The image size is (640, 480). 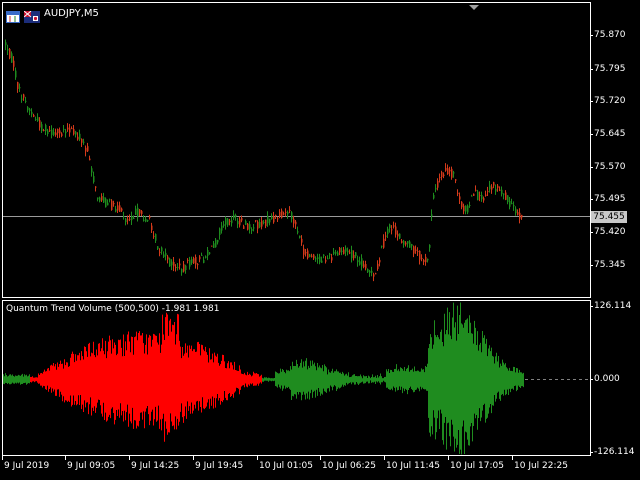 What do you see at coordinates (614, 452) in the screenshot?
I see `indicator-axis-label: -126.114` at bounding box center [614, 452].